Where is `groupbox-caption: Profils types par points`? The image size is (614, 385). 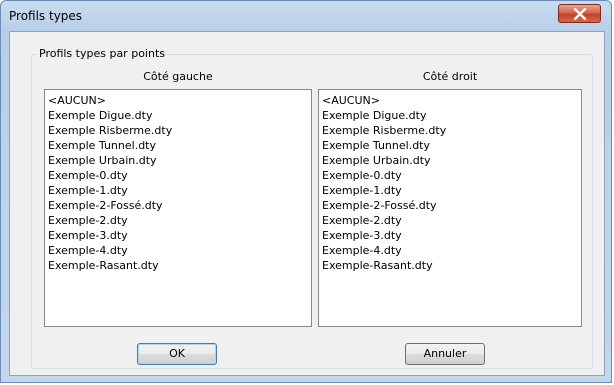
groupbox-caption: Profils types par points is located at coordinates (102, 53).